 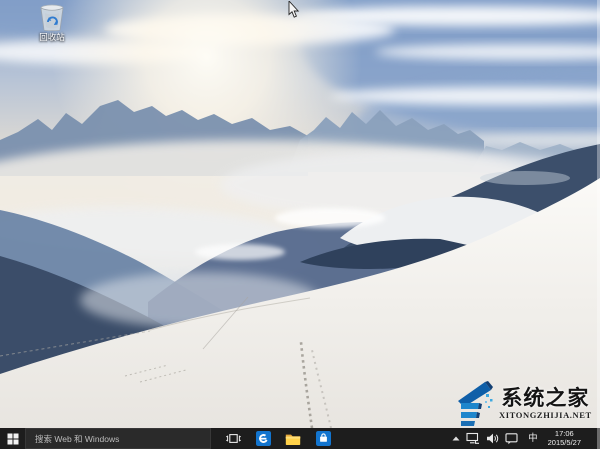 What do you see at coordinates (475, 403) in the screenshot?
I see `xitongzhijia-house-logo` at bounding box center [475, 403].